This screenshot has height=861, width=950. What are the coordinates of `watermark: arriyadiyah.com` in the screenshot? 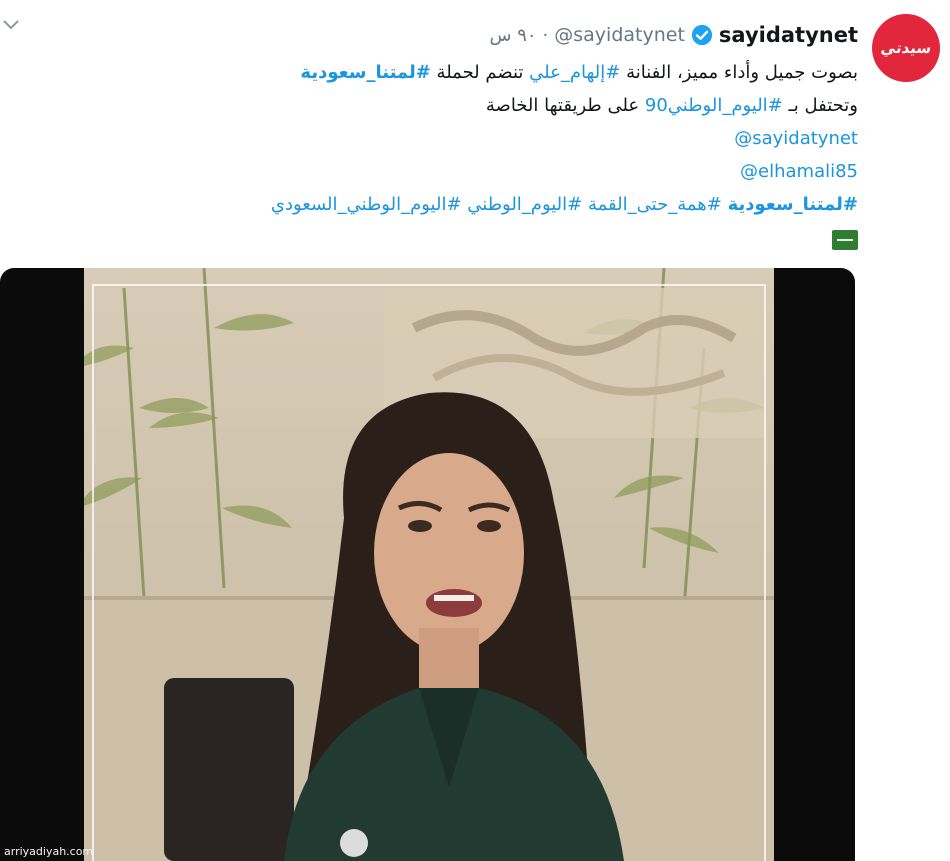 It's located at (49, 851).